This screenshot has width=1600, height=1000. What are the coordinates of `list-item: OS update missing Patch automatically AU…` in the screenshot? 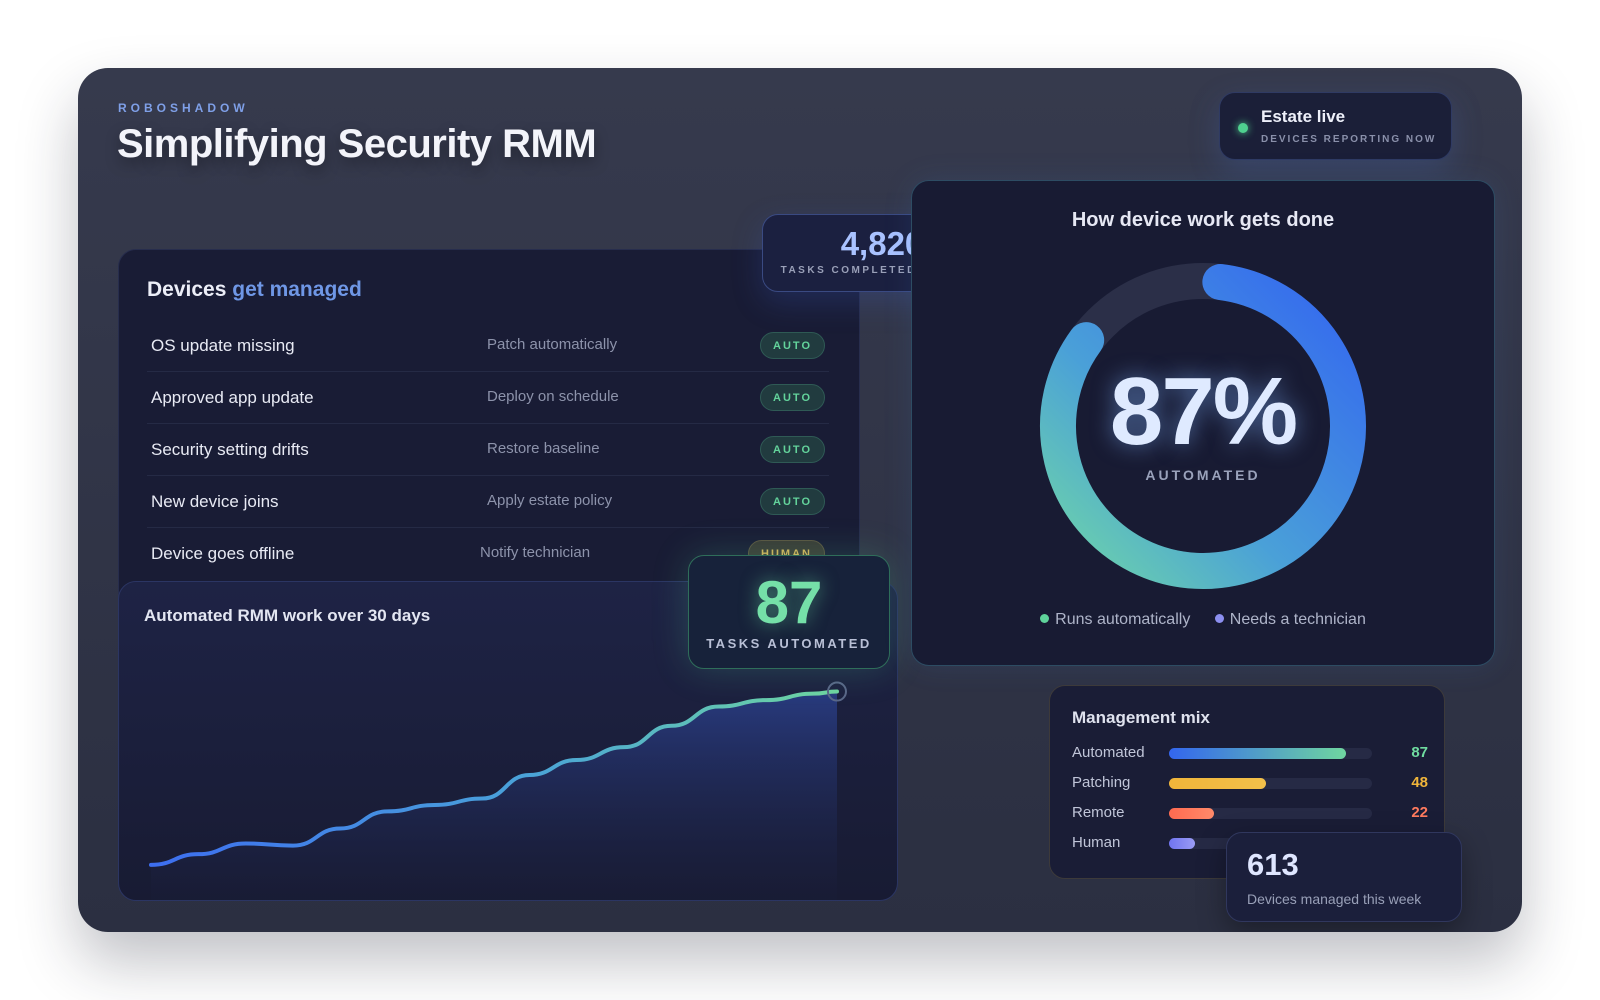 It's located at (488, 346).